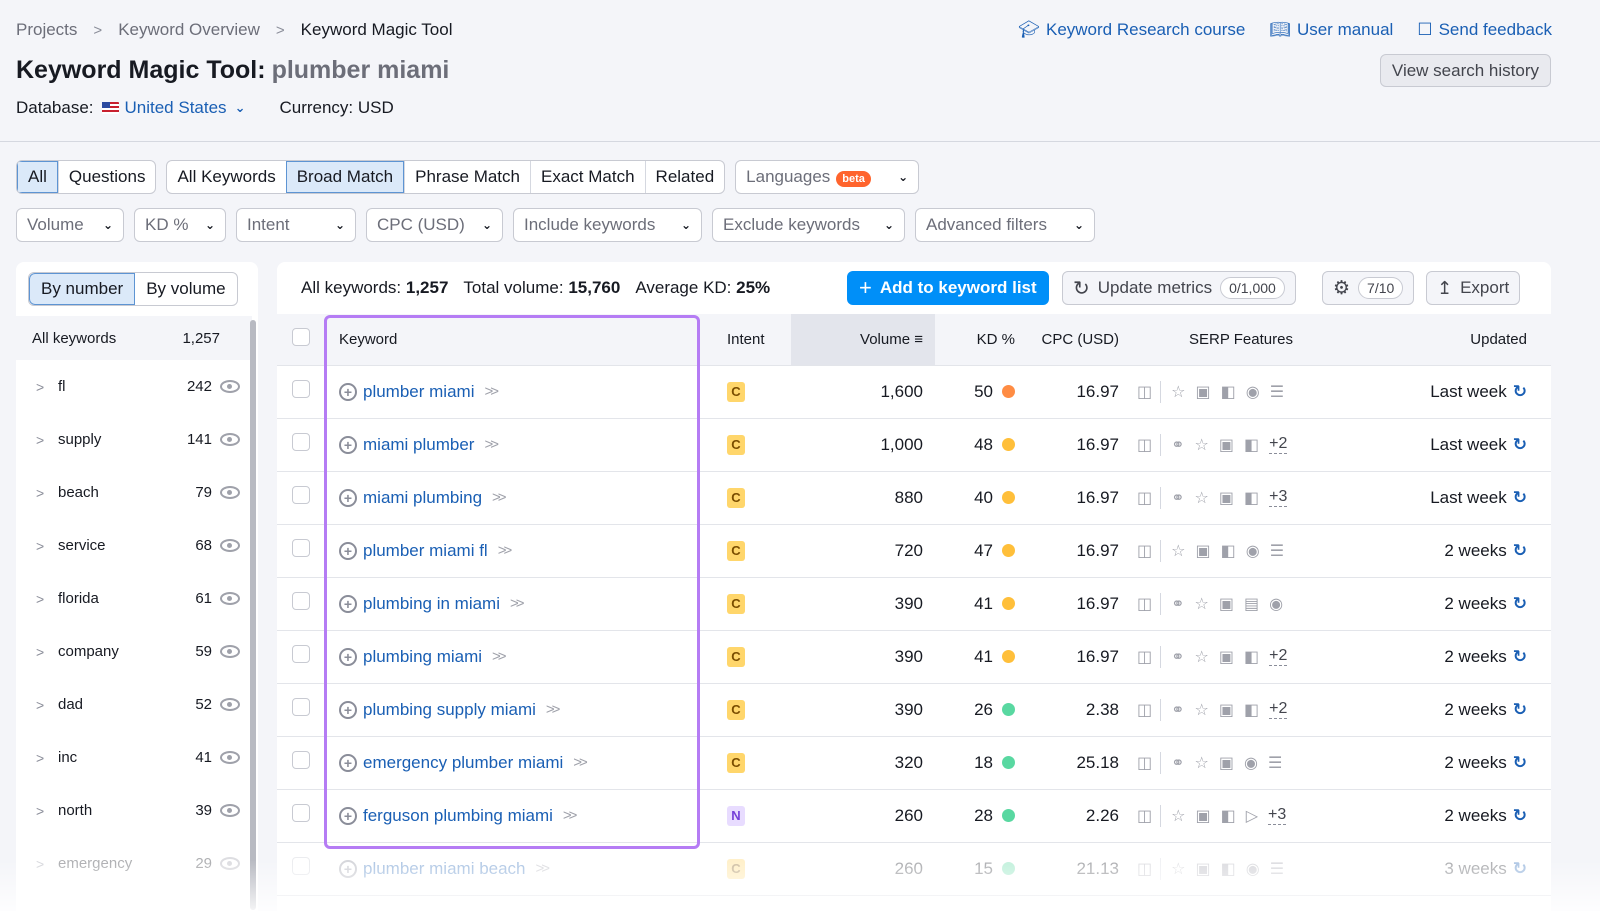  What do you see at coordinates (1331, 30) in the screenshot?
I see `user-manual-link: 📖︎ User manual` at bounding box center [1331, 30].